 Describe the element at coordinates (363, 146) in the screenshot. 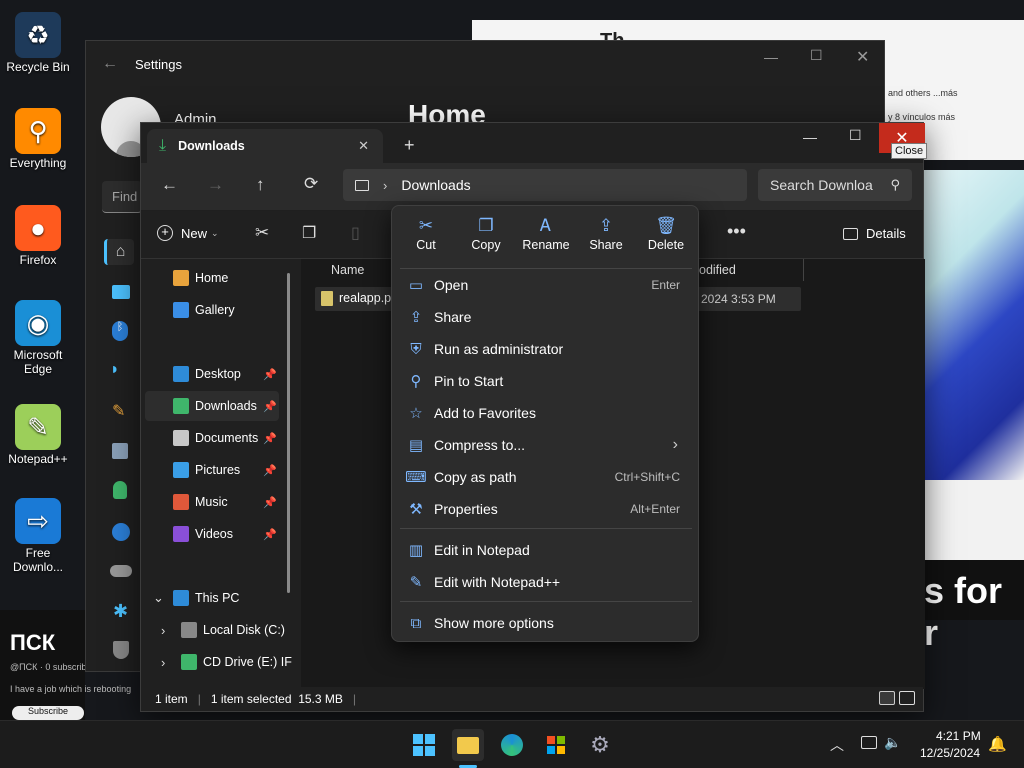

I see `tab-close-icon: ✕` at that location.